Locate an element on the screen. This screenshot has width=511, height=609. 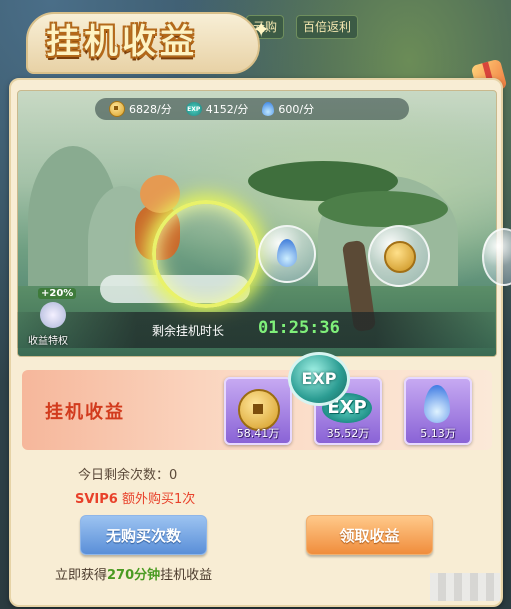
remaining-value: 0 is located at coordinates (173, 475).